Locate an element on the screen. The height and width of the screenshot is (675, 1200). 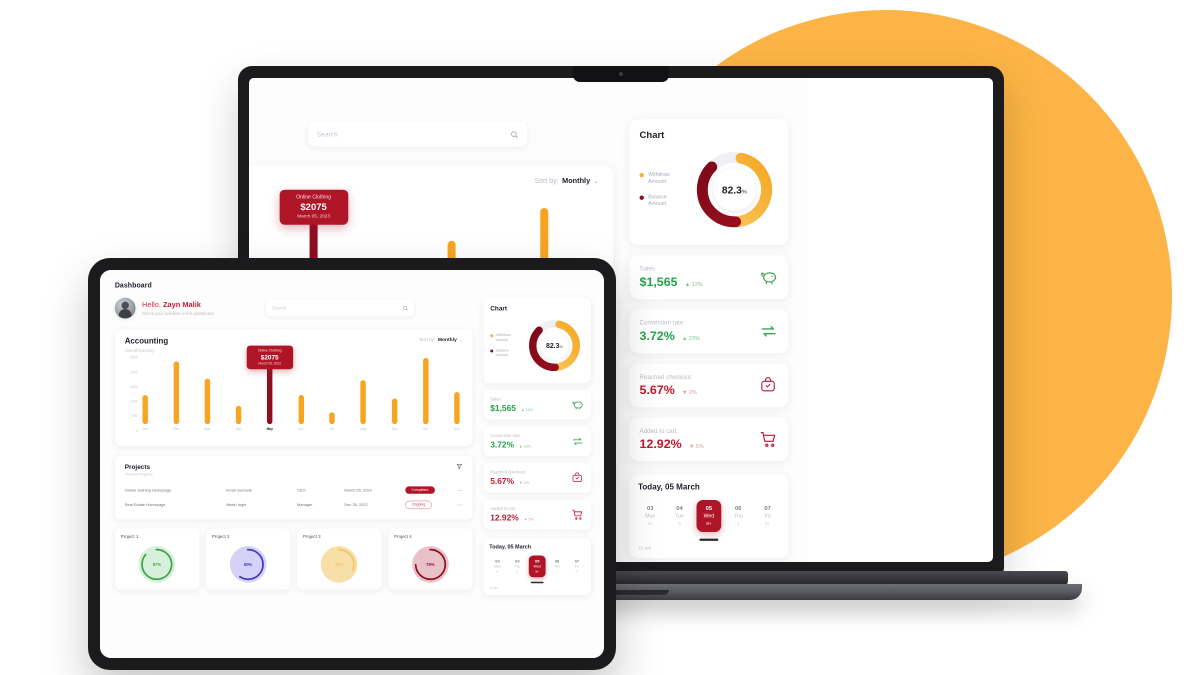
calendar-day-weekday: Thu is located at coordinates (557, 566).